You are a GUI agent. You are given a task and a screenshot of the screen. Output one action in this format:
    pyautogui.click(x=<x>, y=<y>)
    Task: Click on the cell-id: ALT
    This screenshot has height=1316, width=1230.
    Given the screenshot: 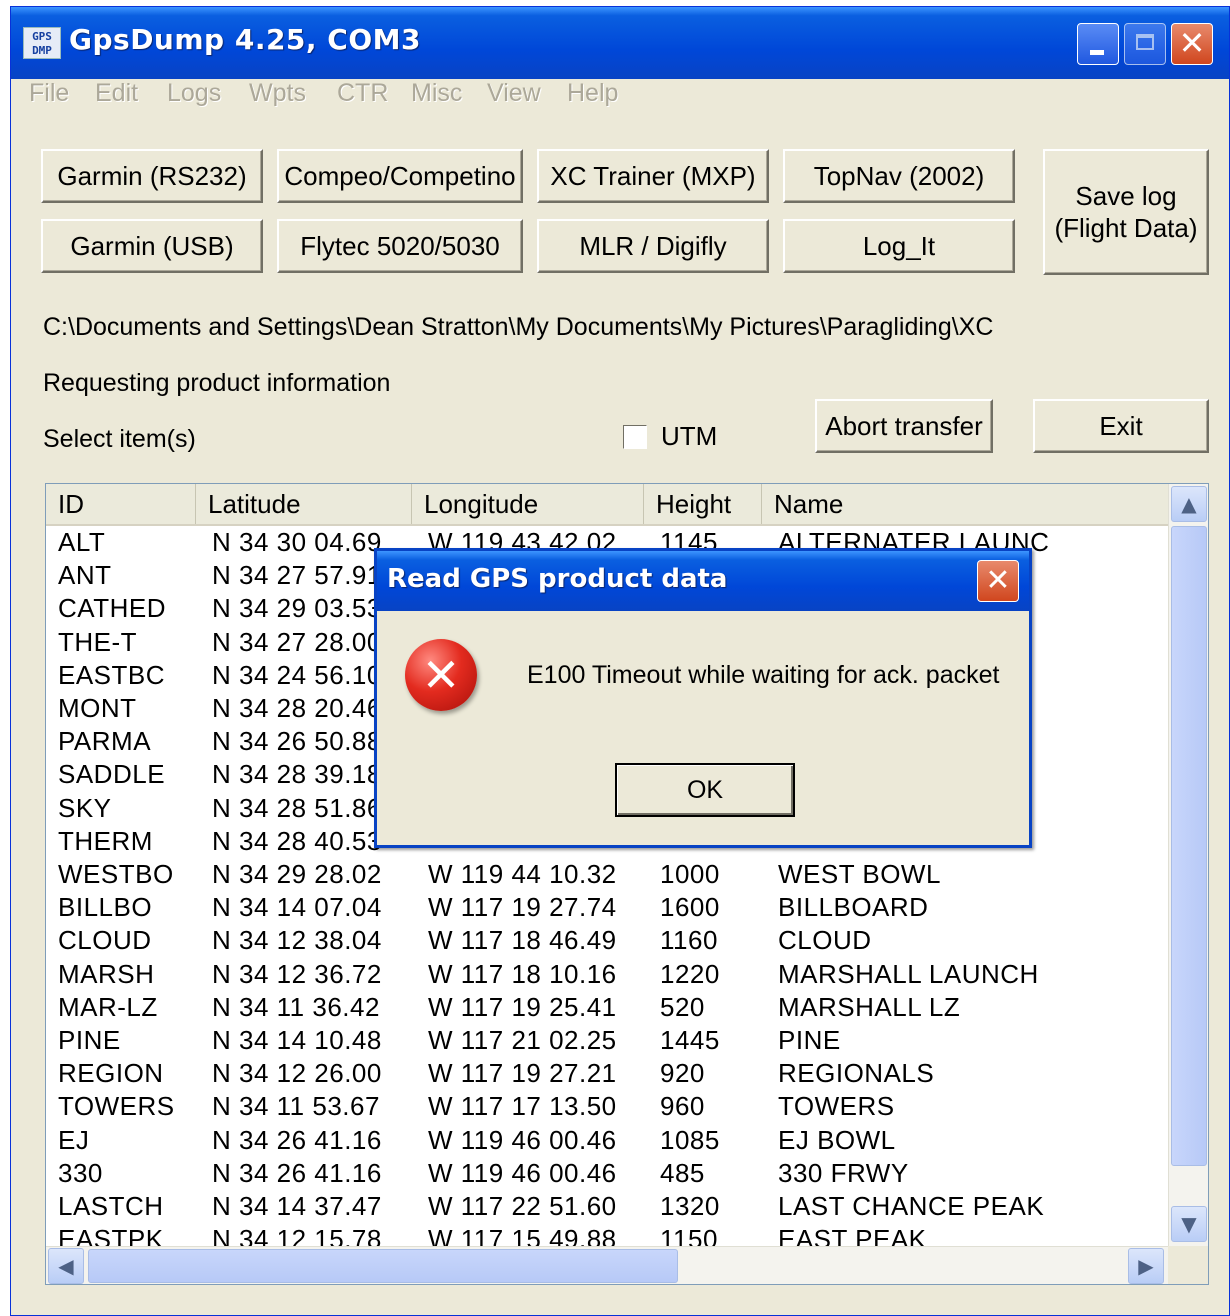 What is the action you would take?
    pyautogui.click(x=82, y=542)
    